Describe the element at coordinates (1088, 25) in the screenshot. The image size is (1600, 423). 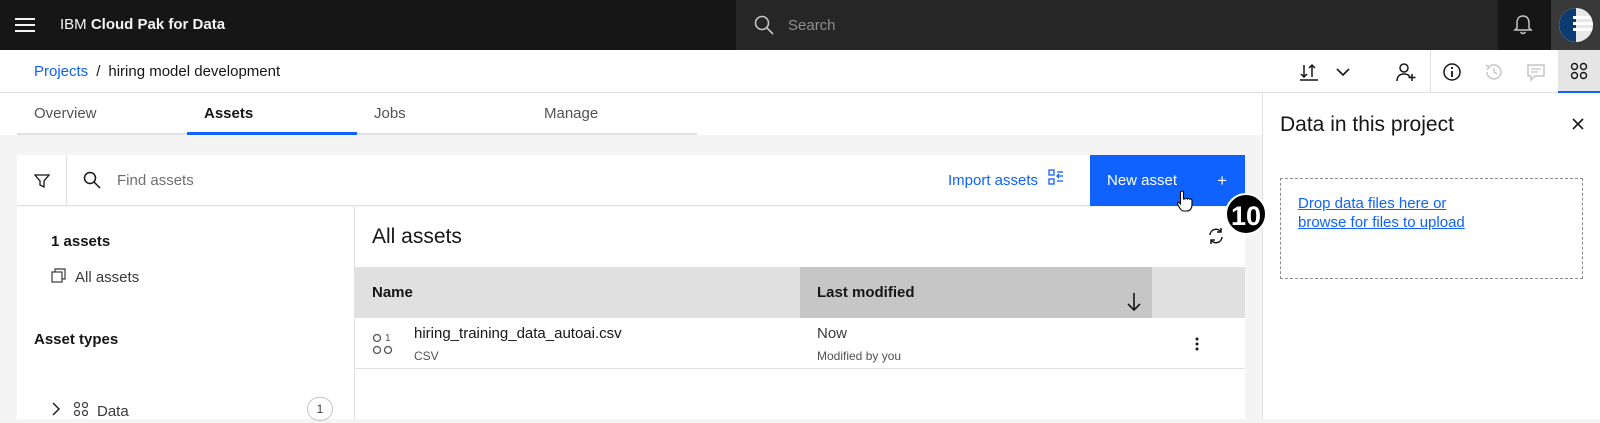
I see `global-search-input` at that location.